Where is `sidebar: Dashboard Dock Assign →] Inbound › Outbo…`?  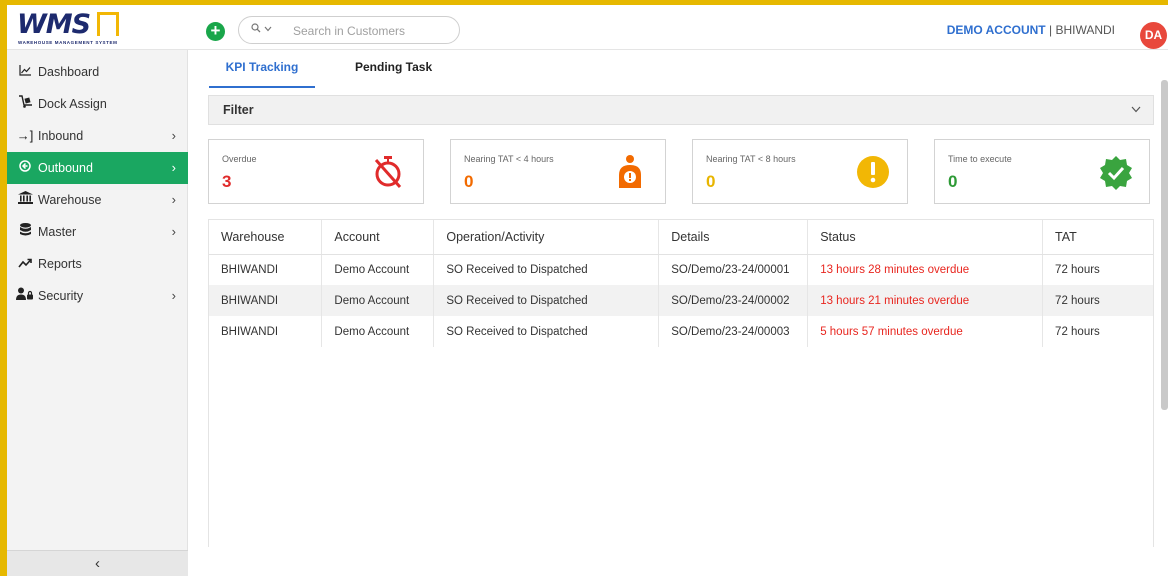 sidebar: Dashboard Dock Assign →] Inbound › Outbo… is located at coordinates (97, 313).